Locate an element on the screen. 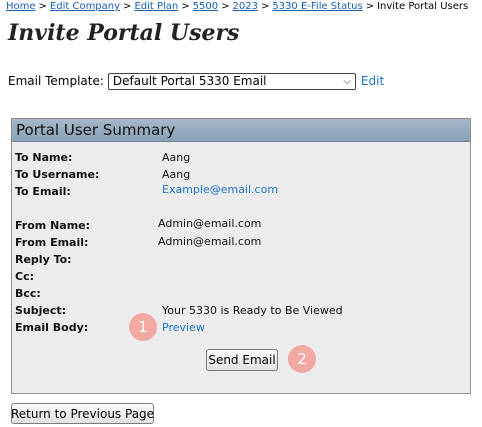 The width and height of the screenshot is (482, 427). reply-to-label: Reply To: is located at coordinates (43, 259).